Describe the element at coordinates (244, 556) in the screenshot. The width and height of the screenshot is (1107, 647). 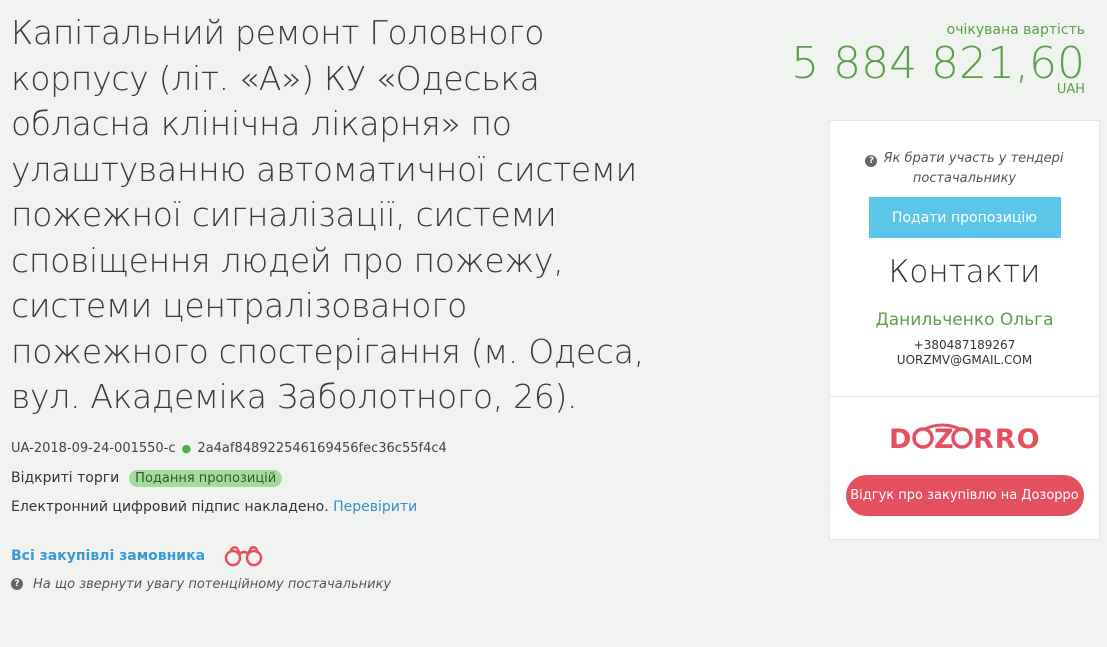
I see `binoculars-icon` at that location.